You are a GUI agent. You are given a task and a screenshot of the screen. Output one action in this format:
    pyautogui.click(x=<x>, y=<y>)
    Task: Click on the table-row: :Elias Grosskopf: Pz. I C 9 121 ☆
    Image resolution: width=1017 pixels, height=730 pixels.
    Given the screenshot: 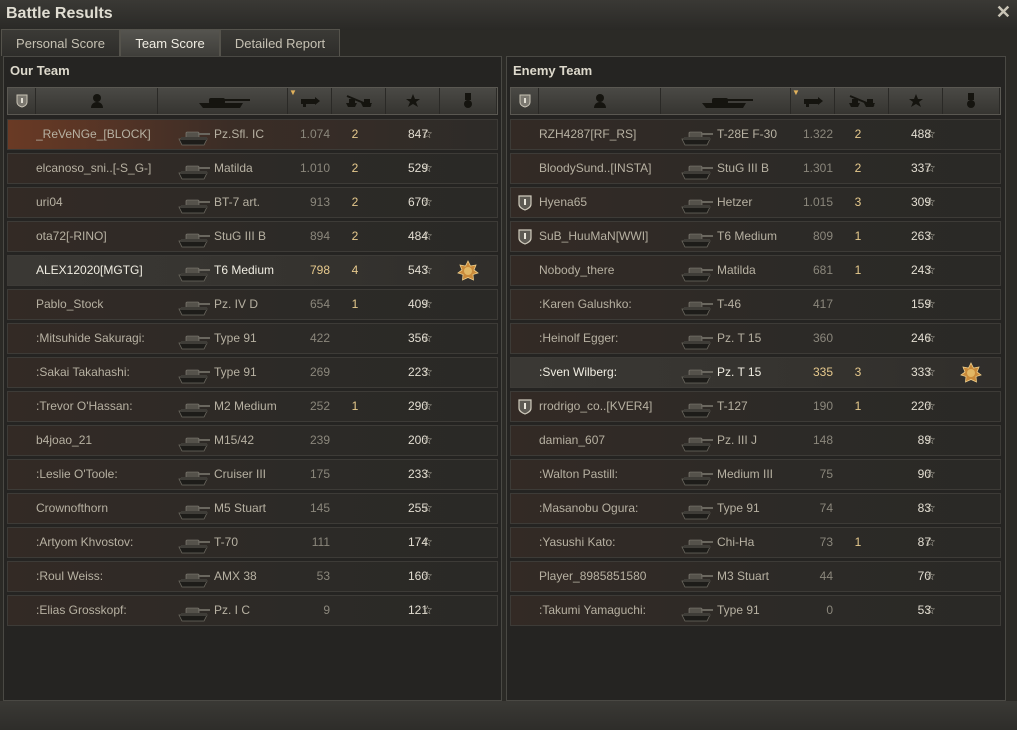 What is the action you would take?
    pyautogui.click(x=252, y=610)
    